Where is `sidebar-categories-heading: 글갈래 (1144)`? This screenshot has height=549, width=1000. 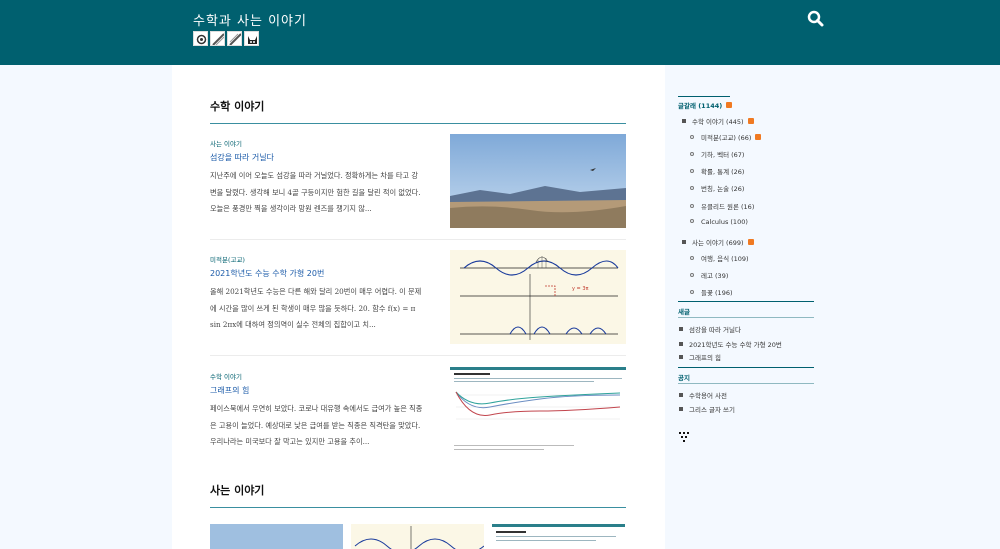 sidebar-categories-heading: 글갈래 (1144) is located at coordinates (705, 105).